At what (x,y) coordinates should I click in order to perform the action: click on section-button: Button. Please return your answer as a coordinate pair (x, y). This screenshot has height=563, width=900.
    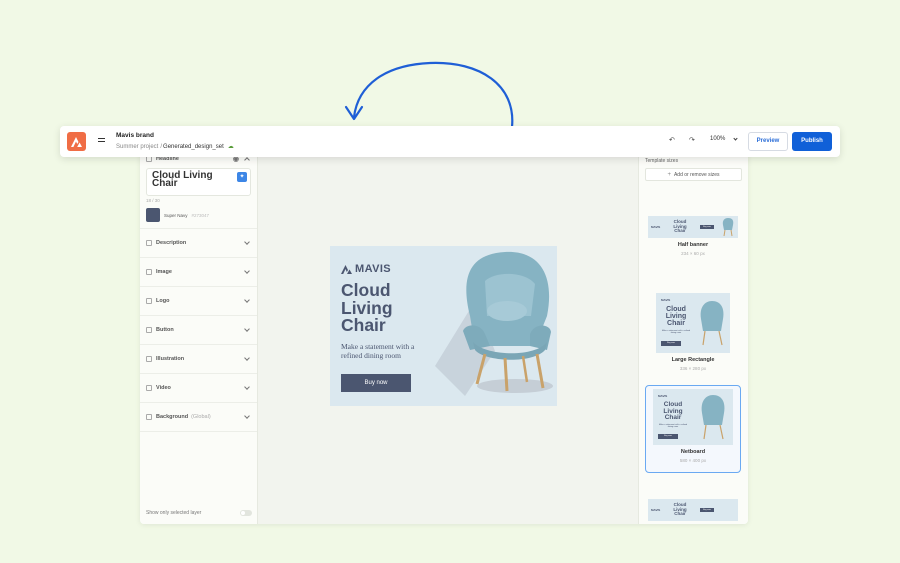
    Looking at the image, I should click on (198, 330).